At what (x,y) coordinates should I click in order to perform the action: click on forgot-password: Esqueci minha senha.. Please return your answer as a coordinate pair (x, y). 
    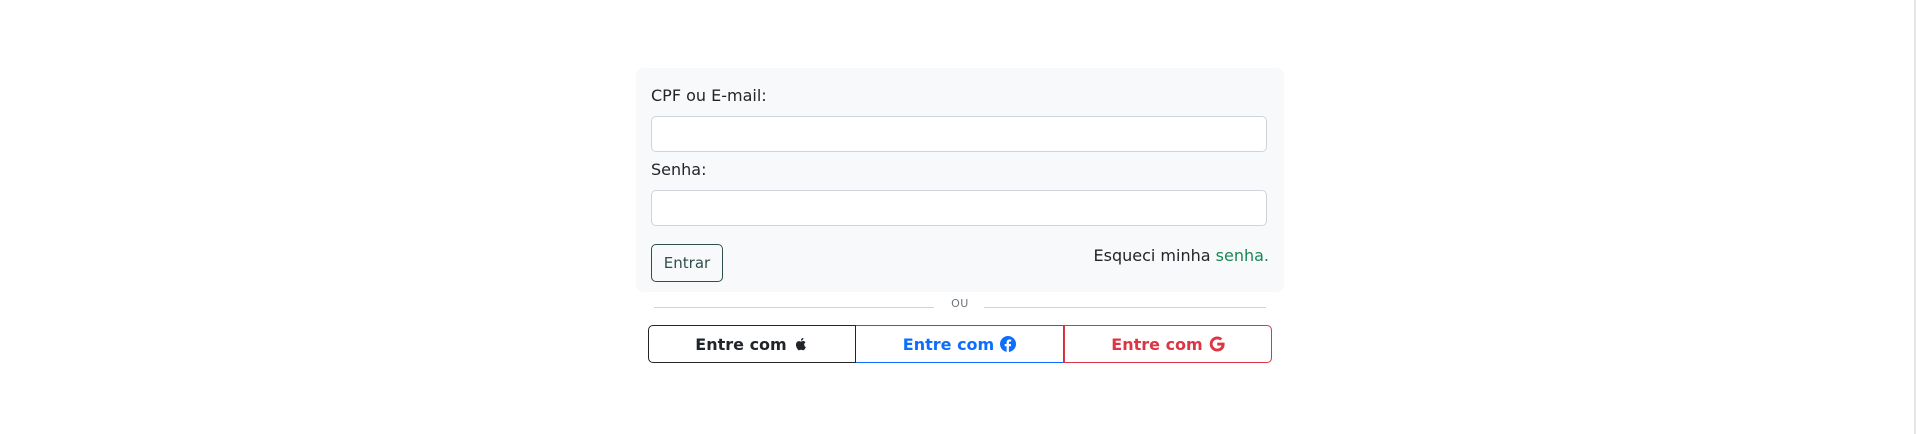
    Looking at the image, I should click on (1181, 256).